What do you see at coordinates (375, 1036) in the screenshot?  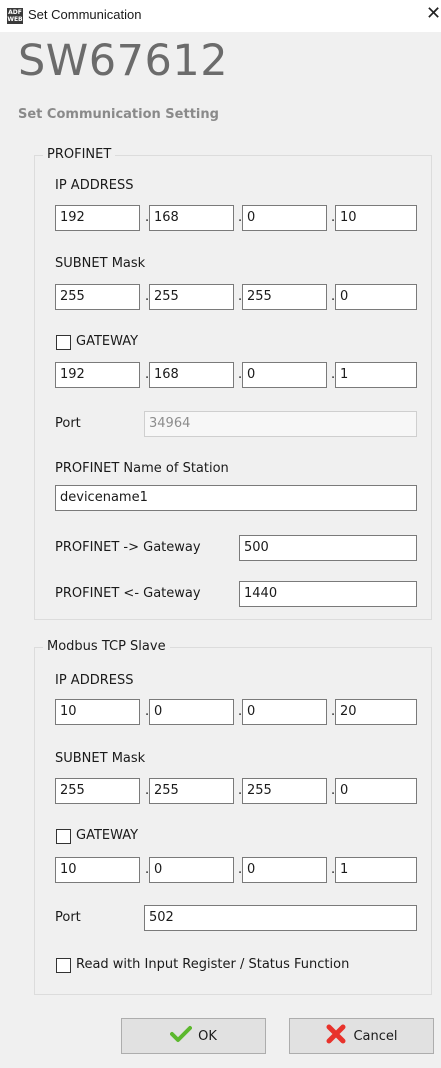 I see `cancel-button-label: Cancel` at bounding box center [375, 1036].